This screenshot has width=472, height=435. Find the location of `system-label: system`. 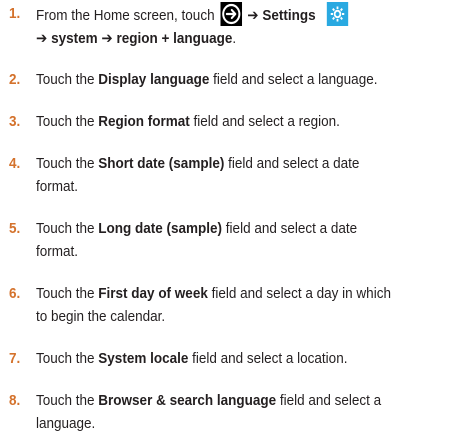

system-label: system is located at coordinates (74, 38).